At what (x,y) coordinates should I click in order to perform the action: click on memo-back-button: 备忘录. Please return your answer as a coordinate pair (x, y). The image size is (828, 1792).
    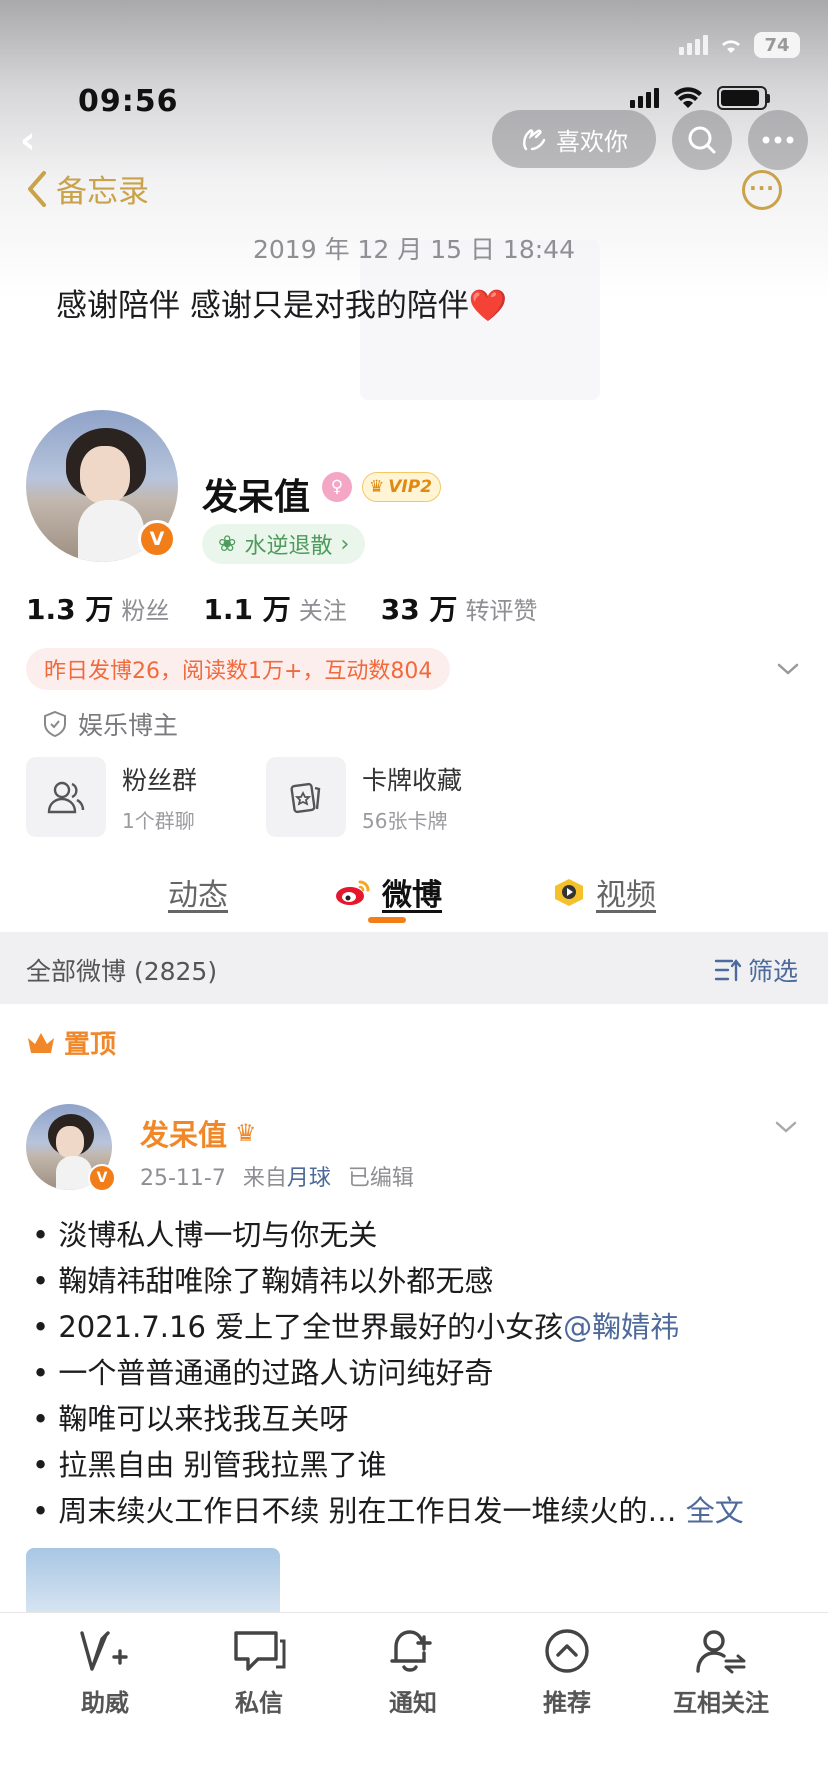
    Looking at the image, I should click on (87, 188).